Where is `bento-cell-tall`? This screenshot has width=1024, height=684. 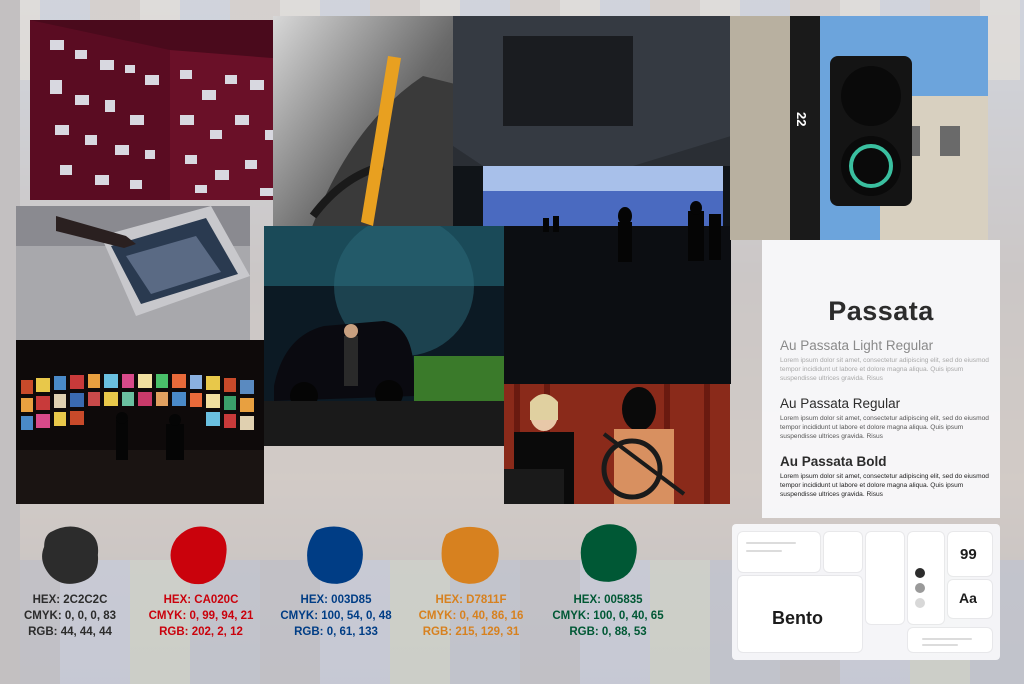
bento-cell-tall is located at coordinates (885, 578).